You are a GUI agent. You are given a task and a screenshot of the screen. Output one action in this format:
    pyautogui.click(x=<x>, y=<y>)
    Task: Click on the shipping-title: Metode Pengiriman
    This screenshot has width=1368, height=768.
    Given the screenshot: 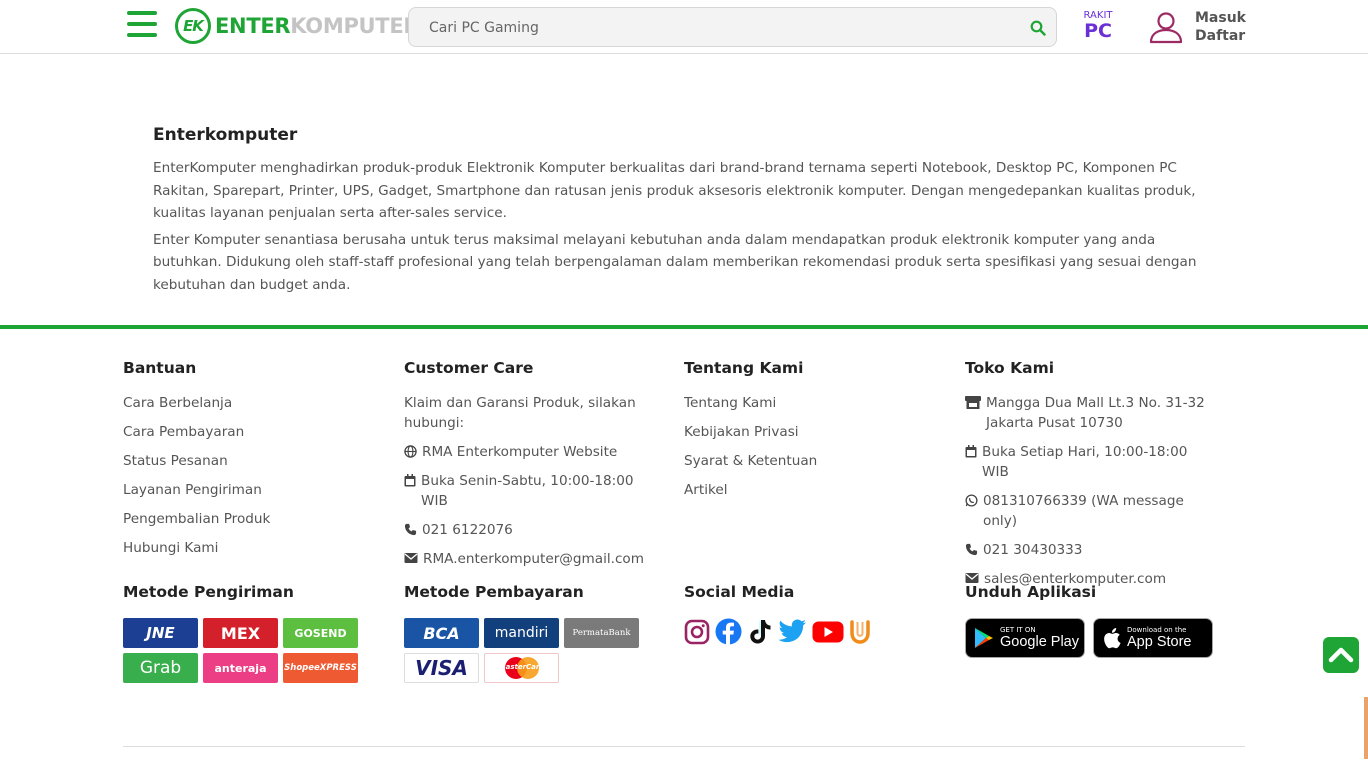 What is the action you would take?
    pyautogui.click(x=208, y=592)
    